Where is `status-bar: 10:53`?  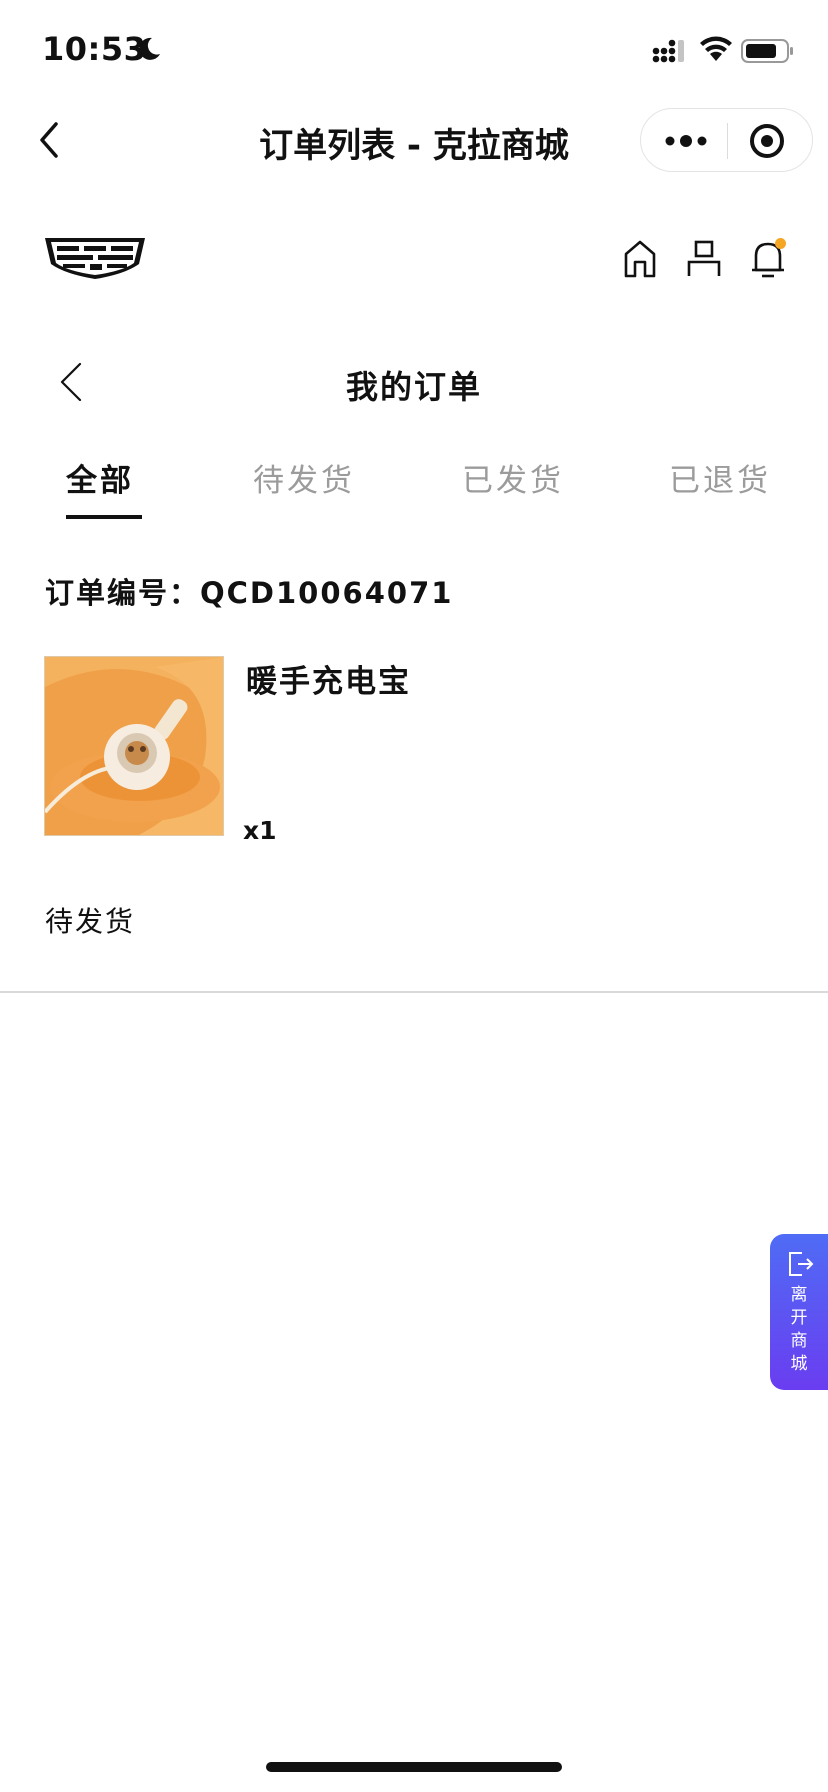 status-bar: 10:53 is located at coordinates (414, 50).